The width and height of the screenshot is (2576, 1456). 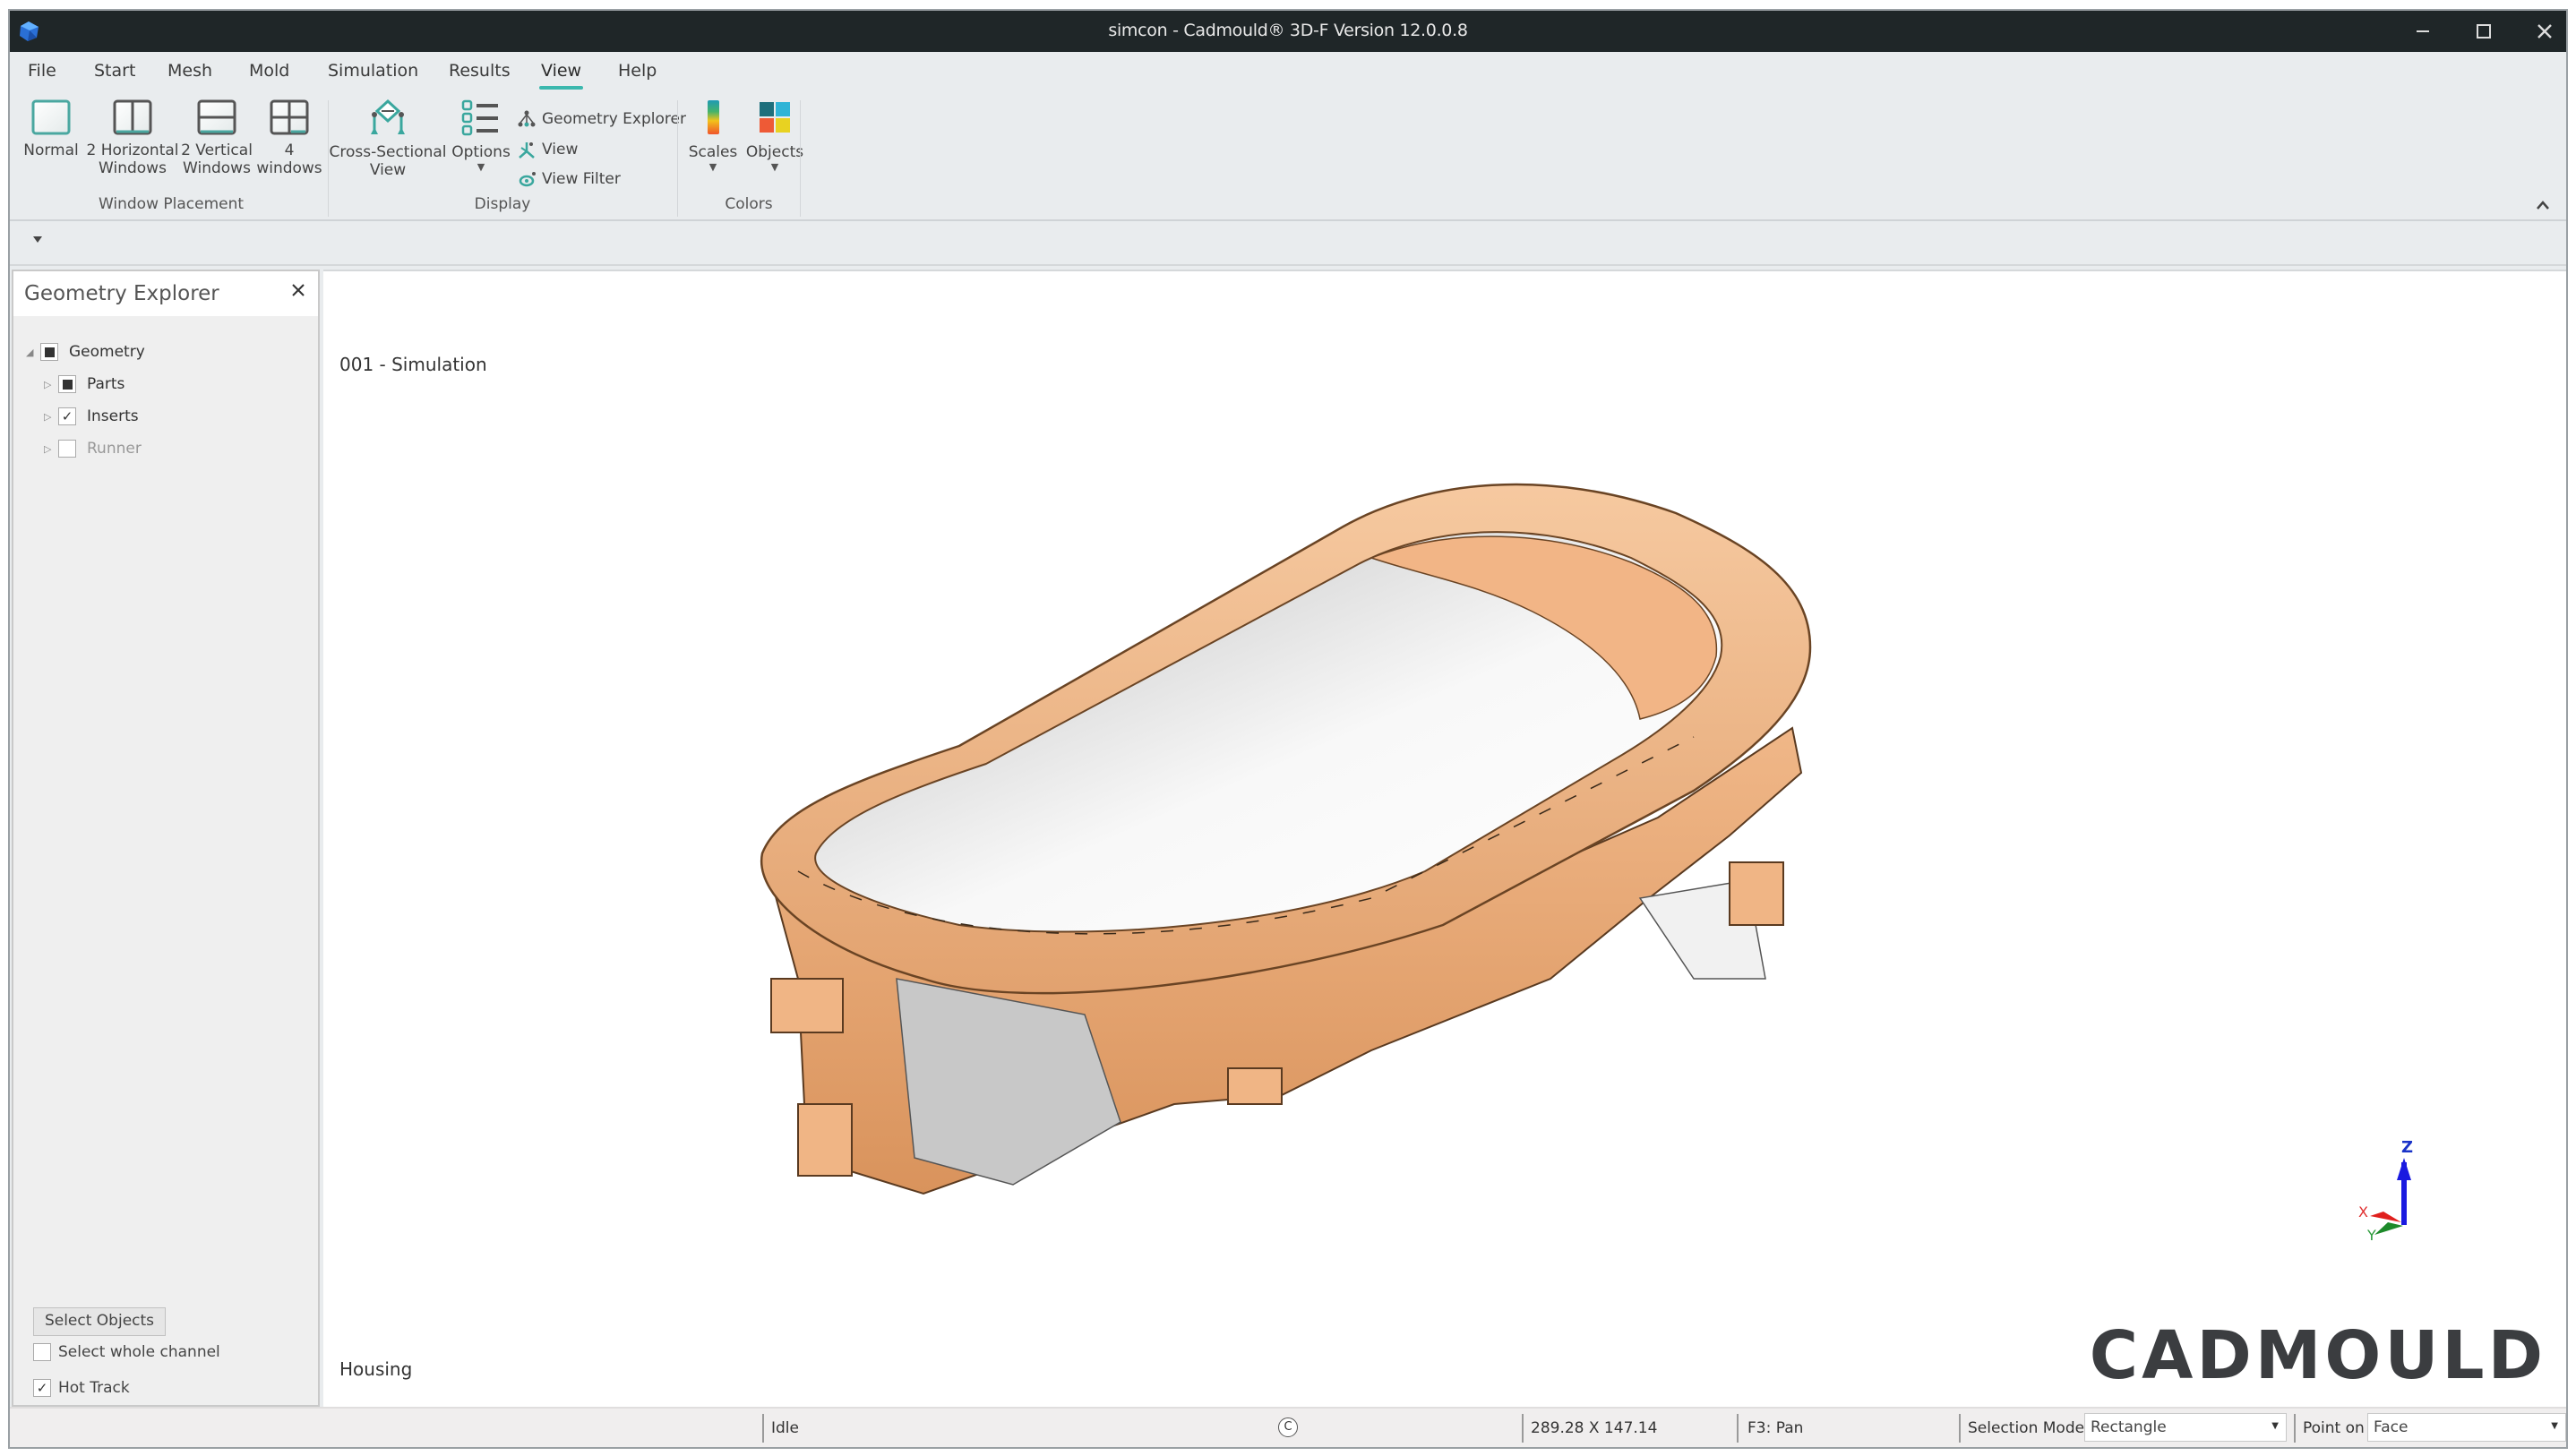 I want to click on orientation-axes-triad: Z X Y, so click(x=2385, y=1192).